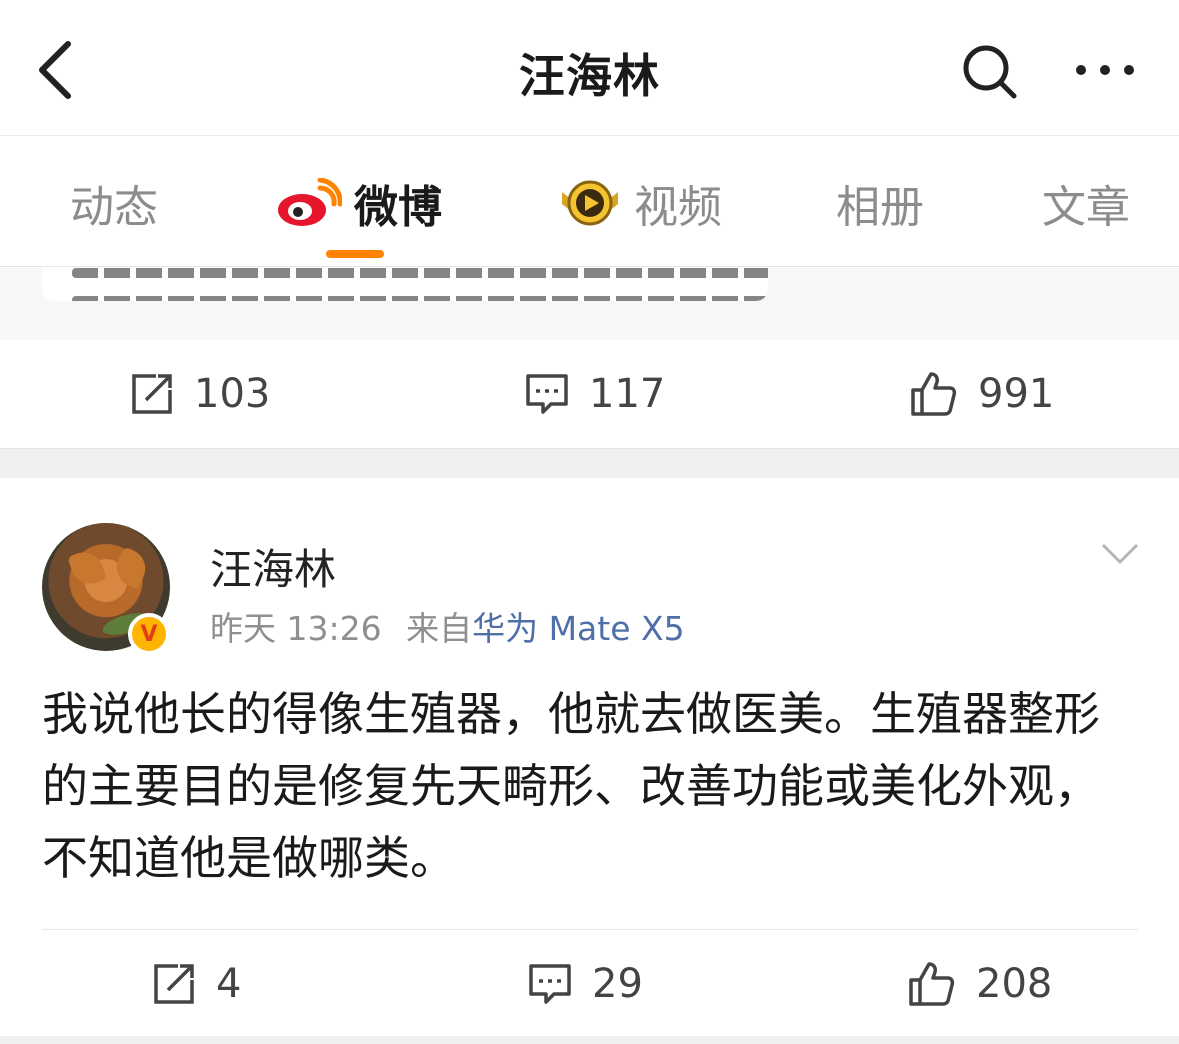 Image resolution: width=1179 pixels, height=1044 pixels. Describe the element at coordinates (990, 72) in the screenshot. I see `search-icon` at that location.